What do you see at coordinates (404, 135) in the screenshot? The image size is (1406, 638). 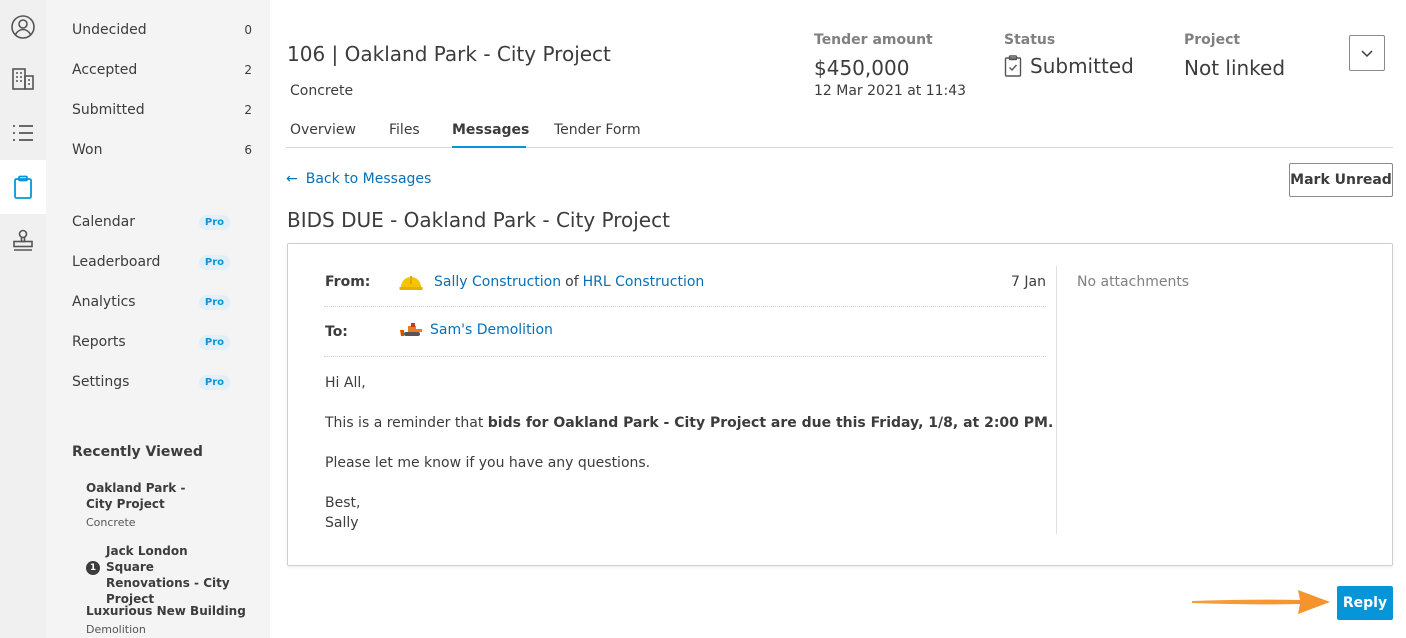 I see `tab-files: Files` at bounding box center [404, 135].